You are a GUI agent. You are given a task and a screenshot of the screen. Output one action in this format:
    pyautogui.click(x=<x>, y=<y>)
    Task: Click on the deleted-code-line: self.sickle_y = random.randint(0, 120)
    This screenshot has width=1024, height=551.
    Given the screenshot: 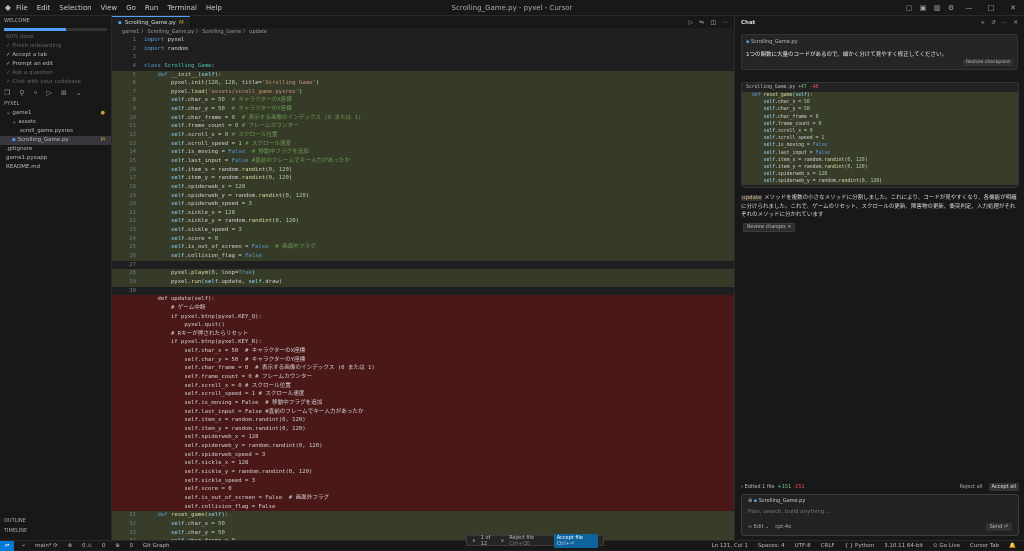 What is the action you would take?
    pyautogui.click(x=423, y=472)
    